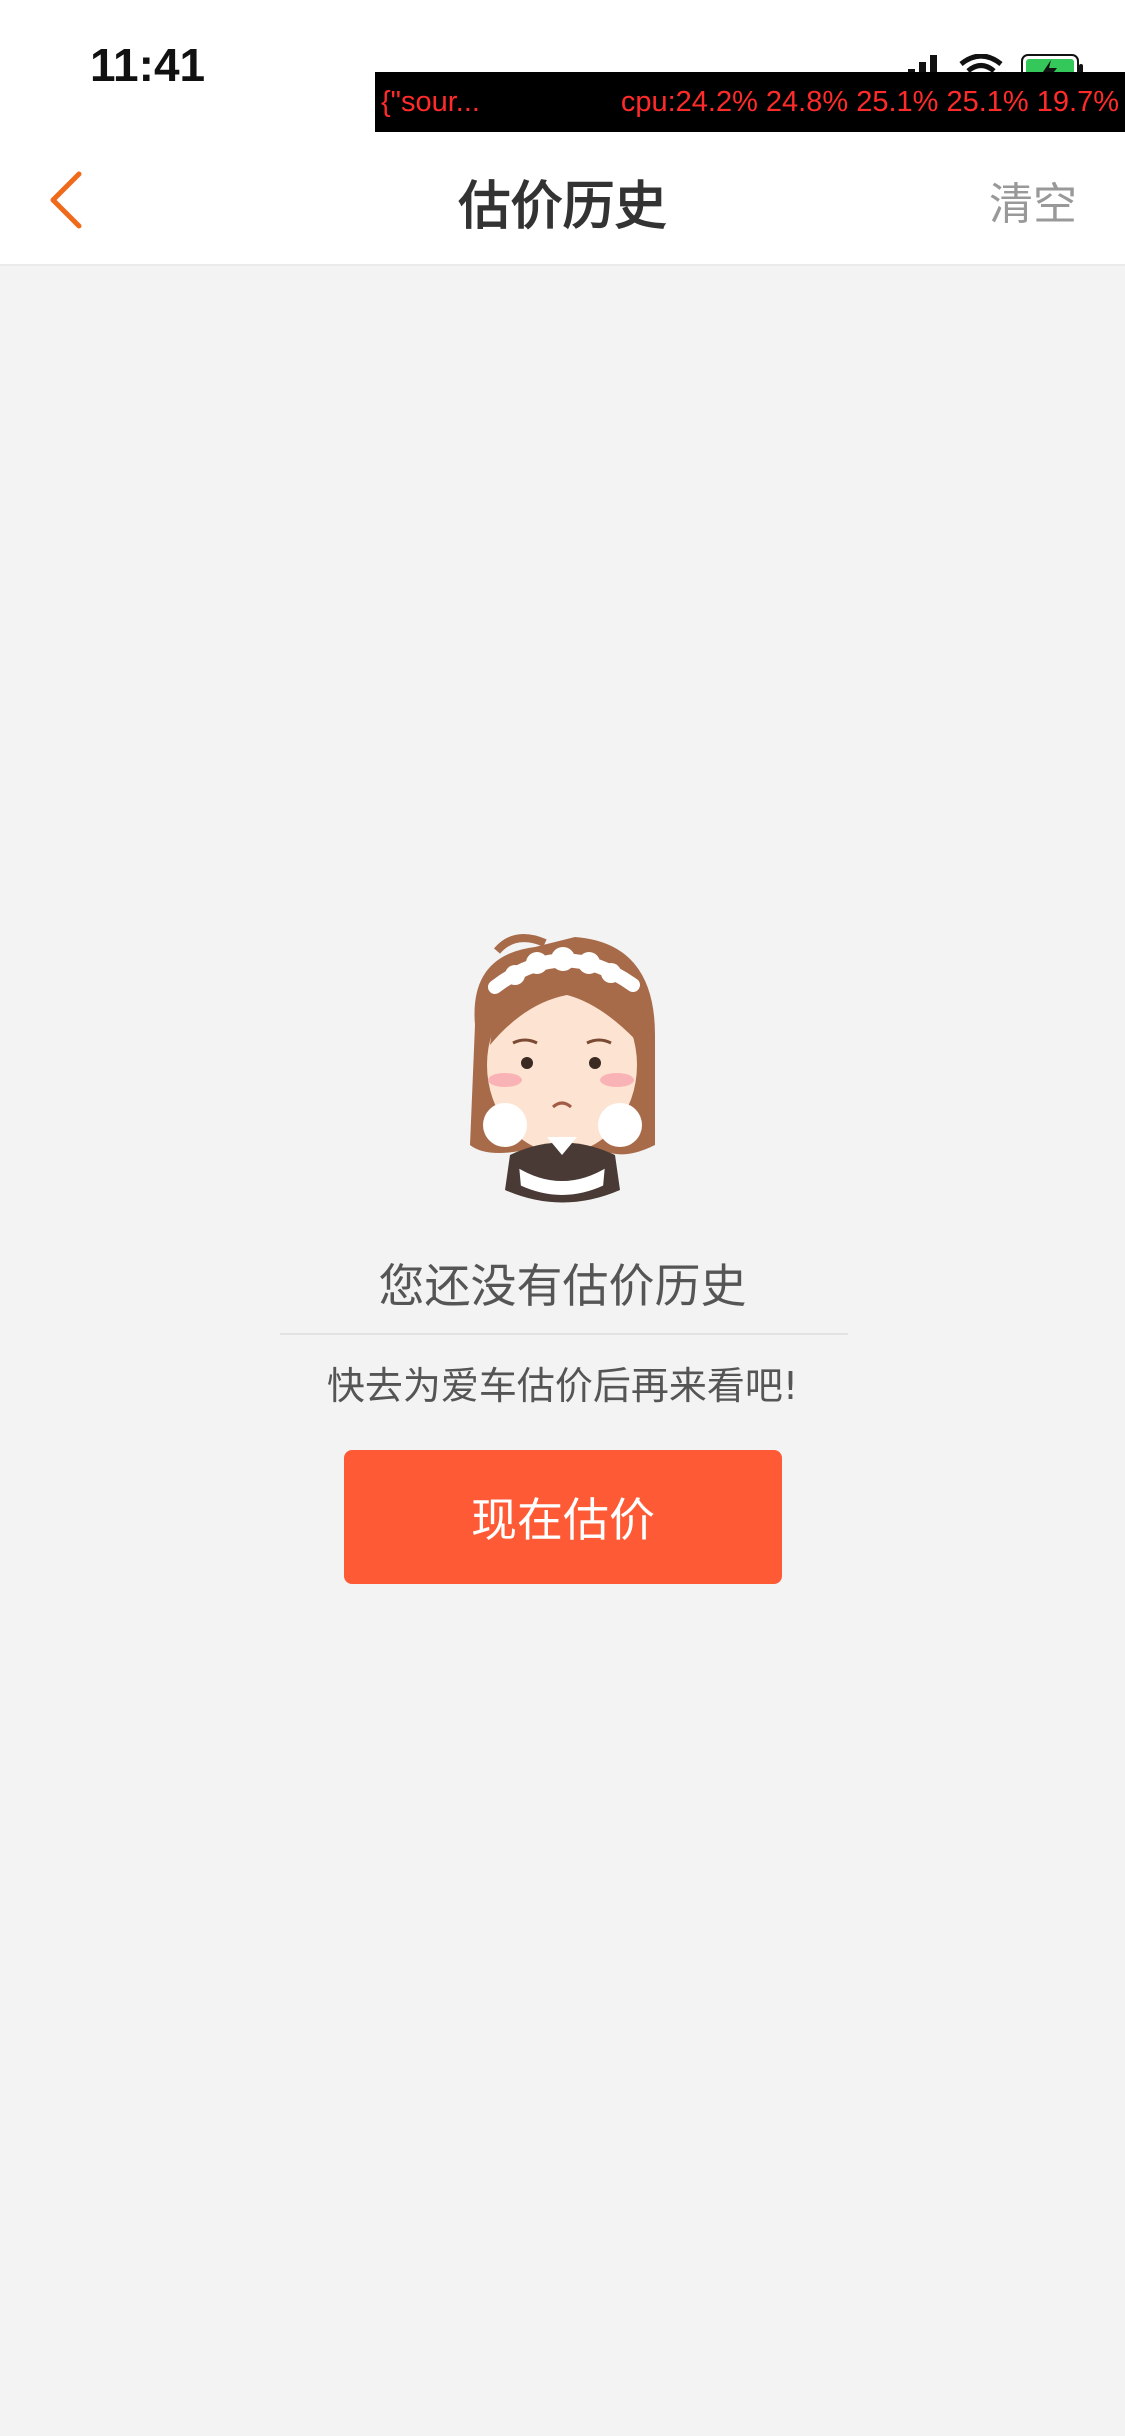  I want to click on status-time: 11:41, so click(148, 65).